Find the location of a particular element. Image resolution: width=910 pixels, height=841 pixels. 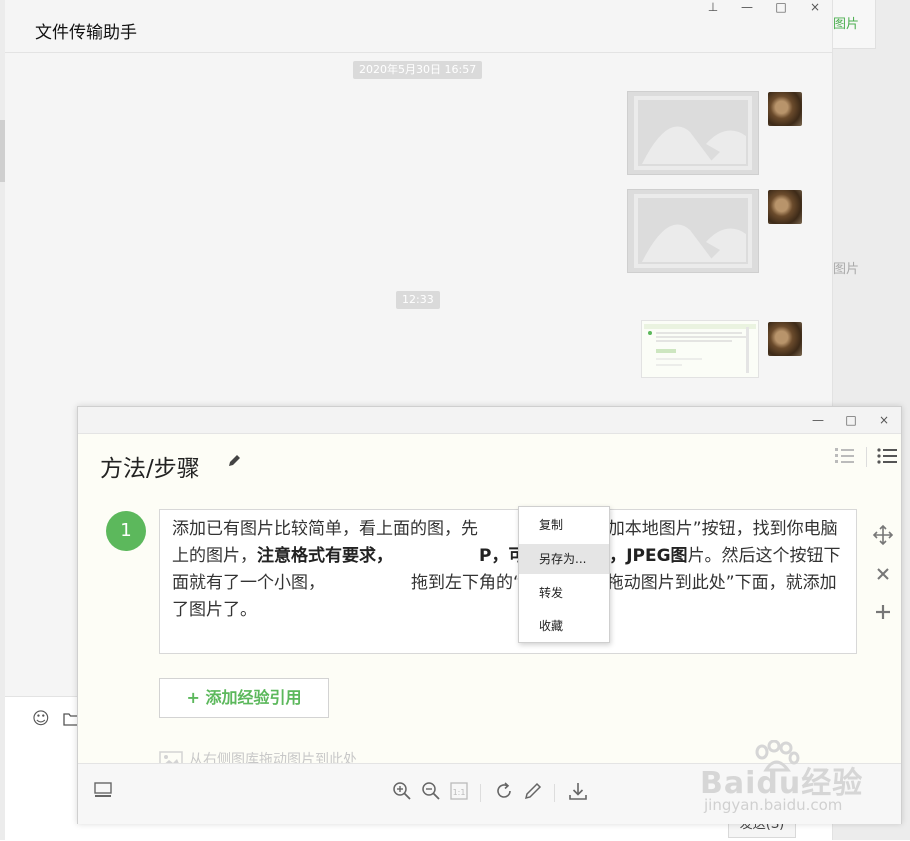

numbered-list-icon is located at coordinates (844, 456).